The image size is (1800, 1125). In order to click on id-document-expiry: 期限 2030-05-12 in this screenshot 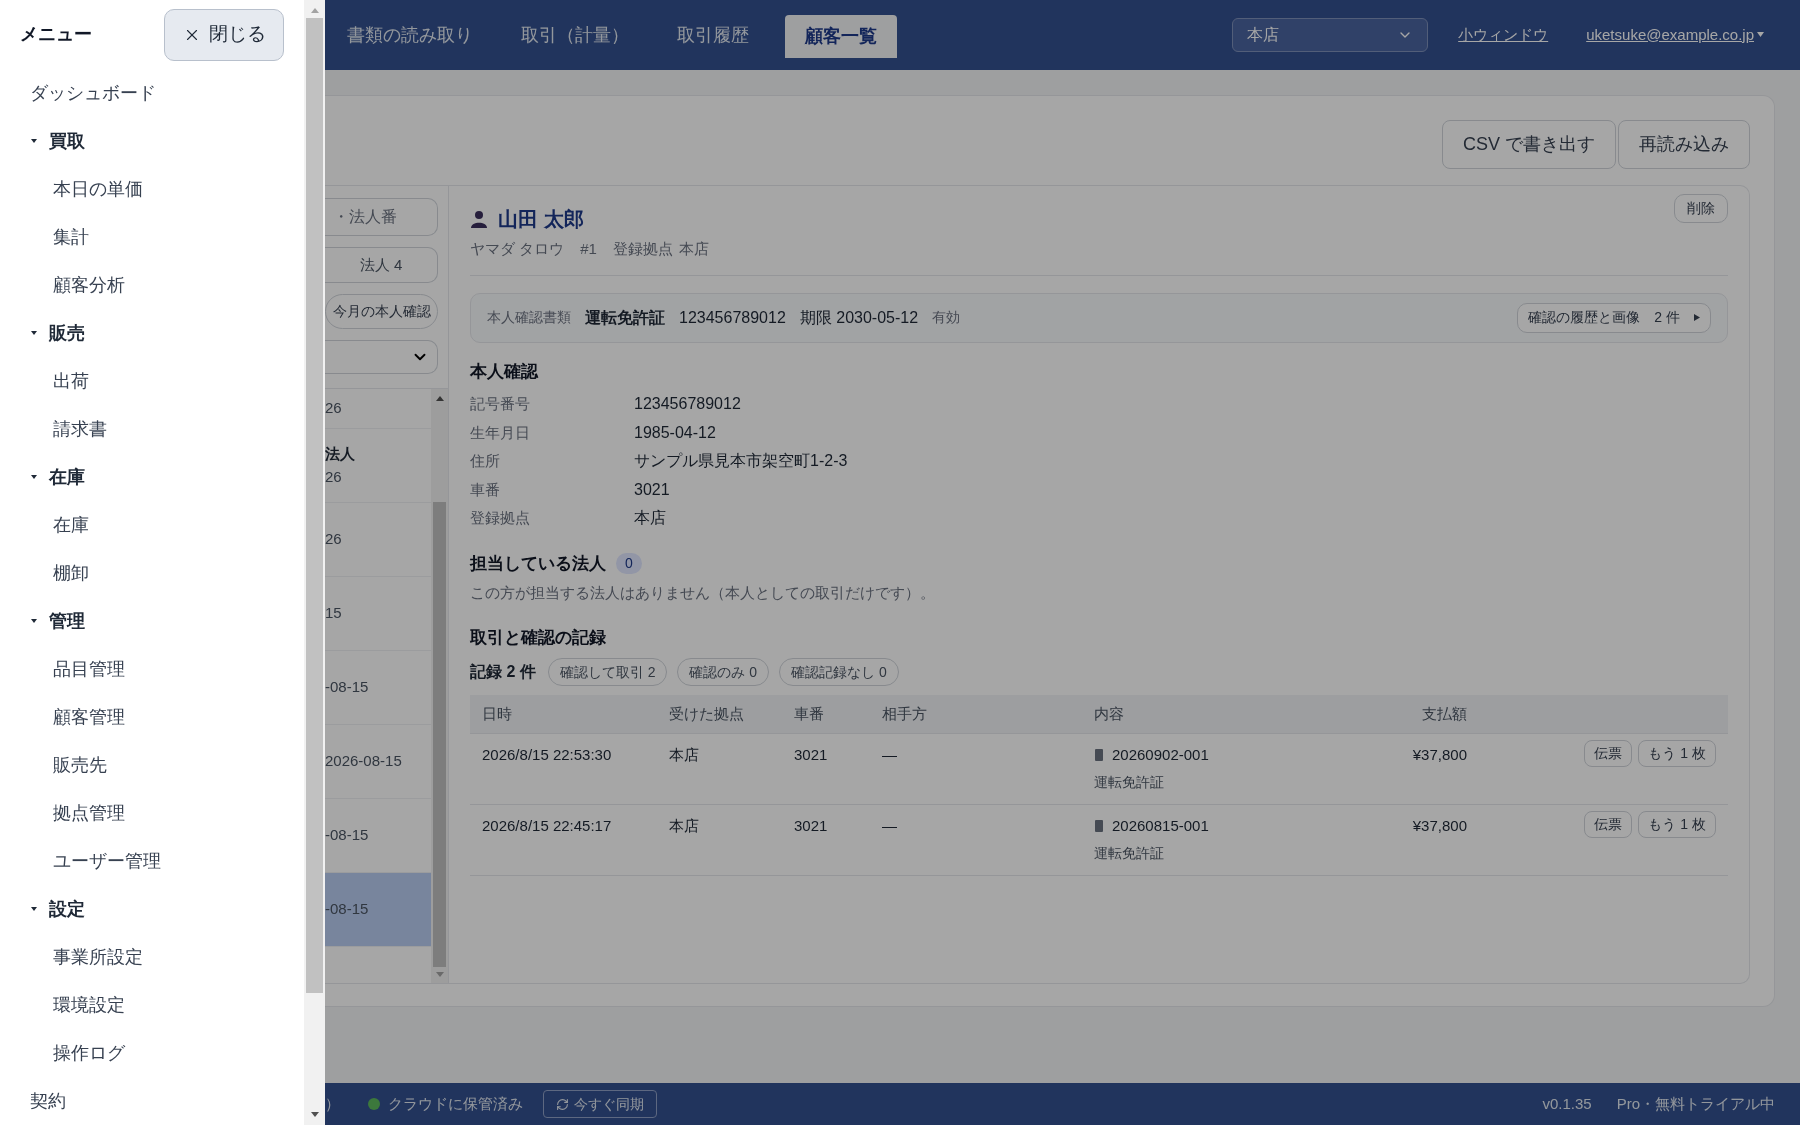, I will do `click(859, 317)`.